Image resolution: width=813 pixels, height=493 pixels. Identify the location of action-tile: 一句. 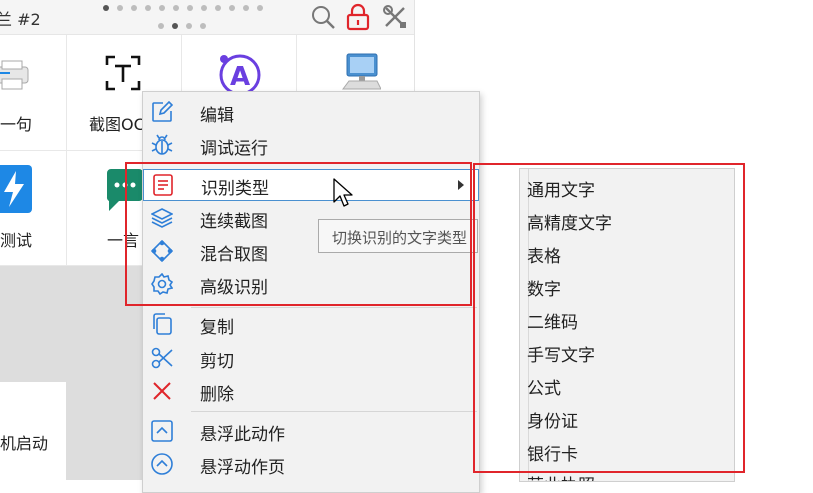
(33, 92).